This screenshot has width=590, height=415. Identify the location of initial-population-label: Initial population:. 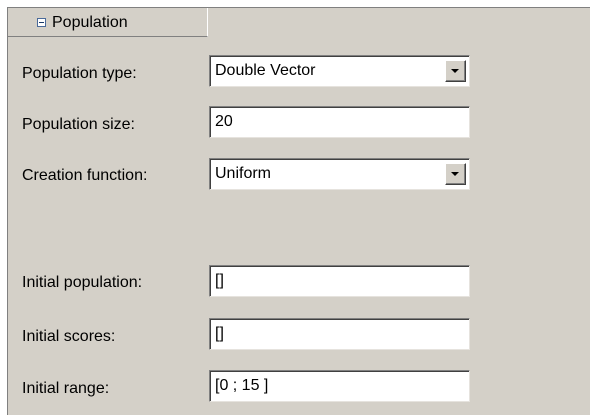
(82, 282).